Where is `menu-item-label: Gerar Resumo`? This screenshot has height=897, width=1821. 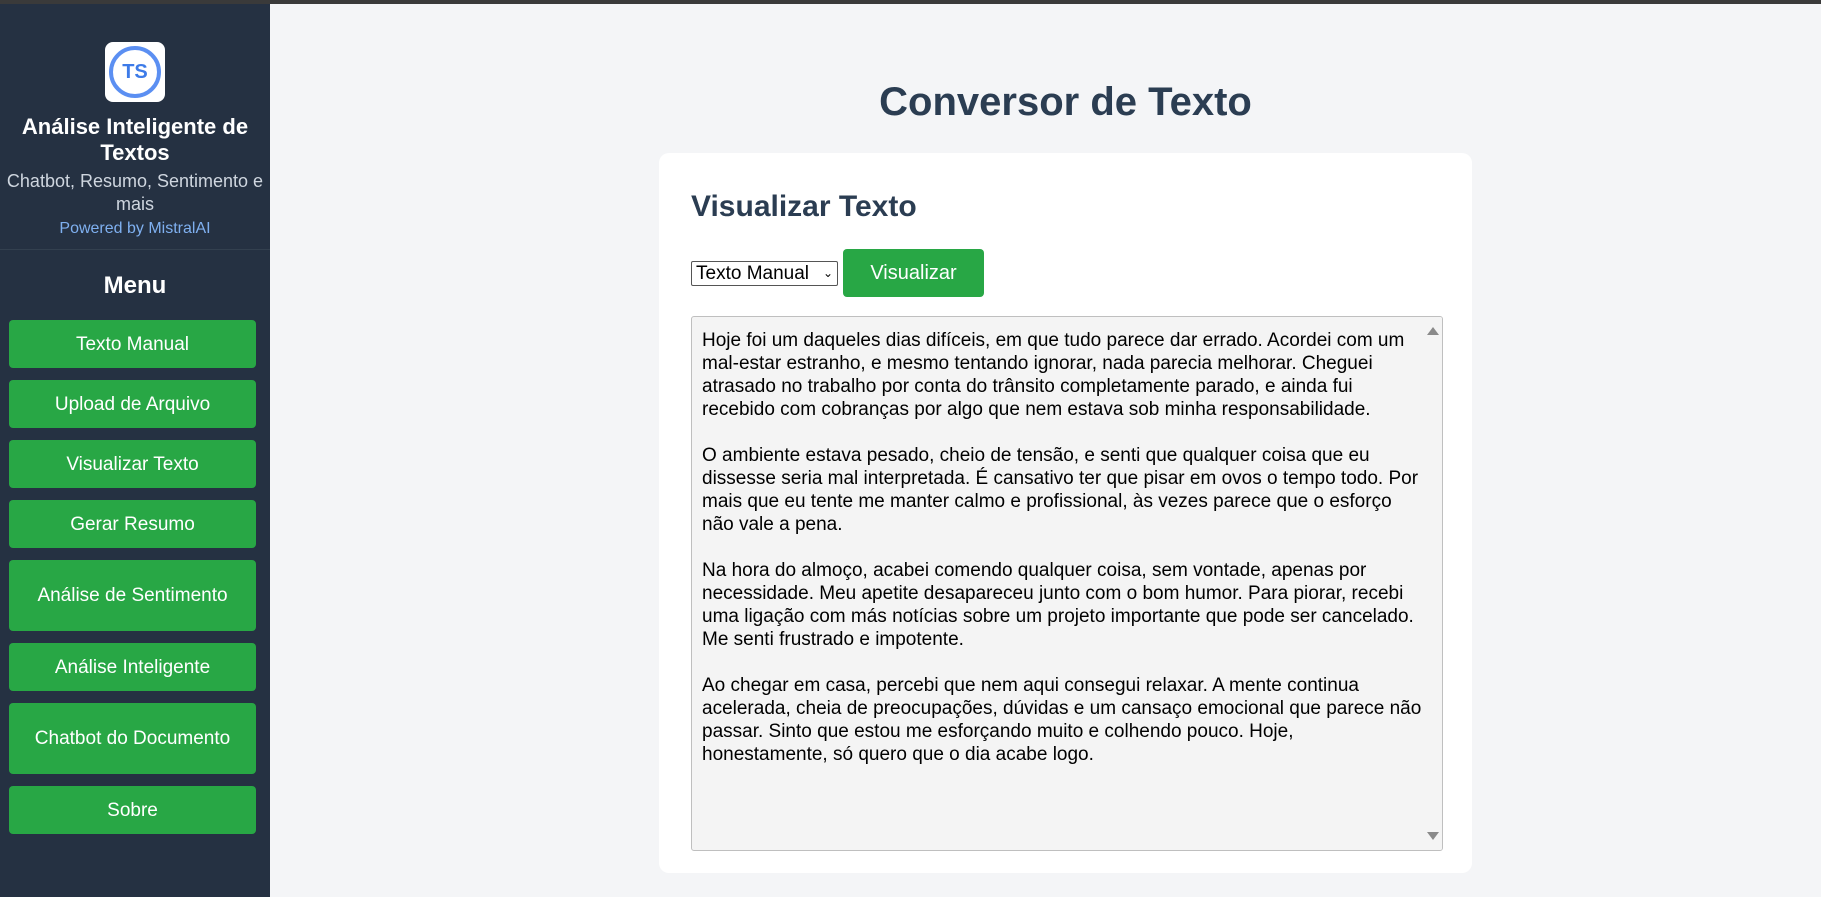
menu-item-label: Gerar Resumo is located at coordinates (132, 524).